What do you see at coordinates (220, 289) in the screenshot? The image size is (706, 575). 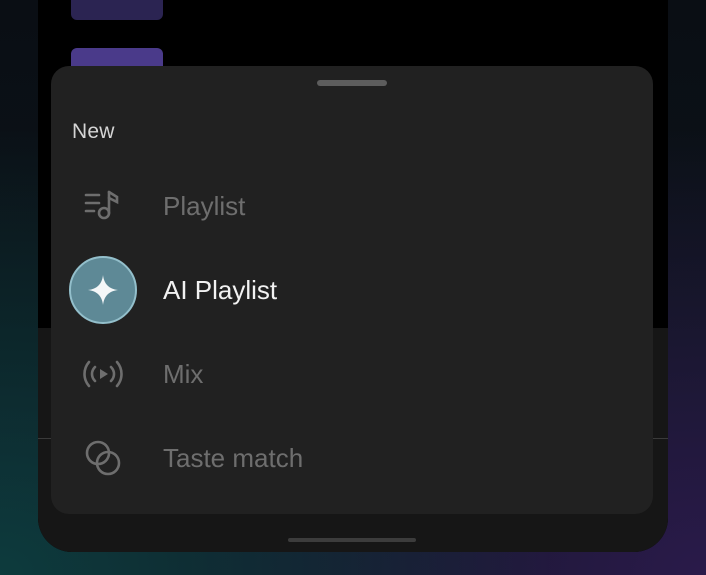 I see `menu-item-label: AI Playlist` at bounding box center [220, 289].